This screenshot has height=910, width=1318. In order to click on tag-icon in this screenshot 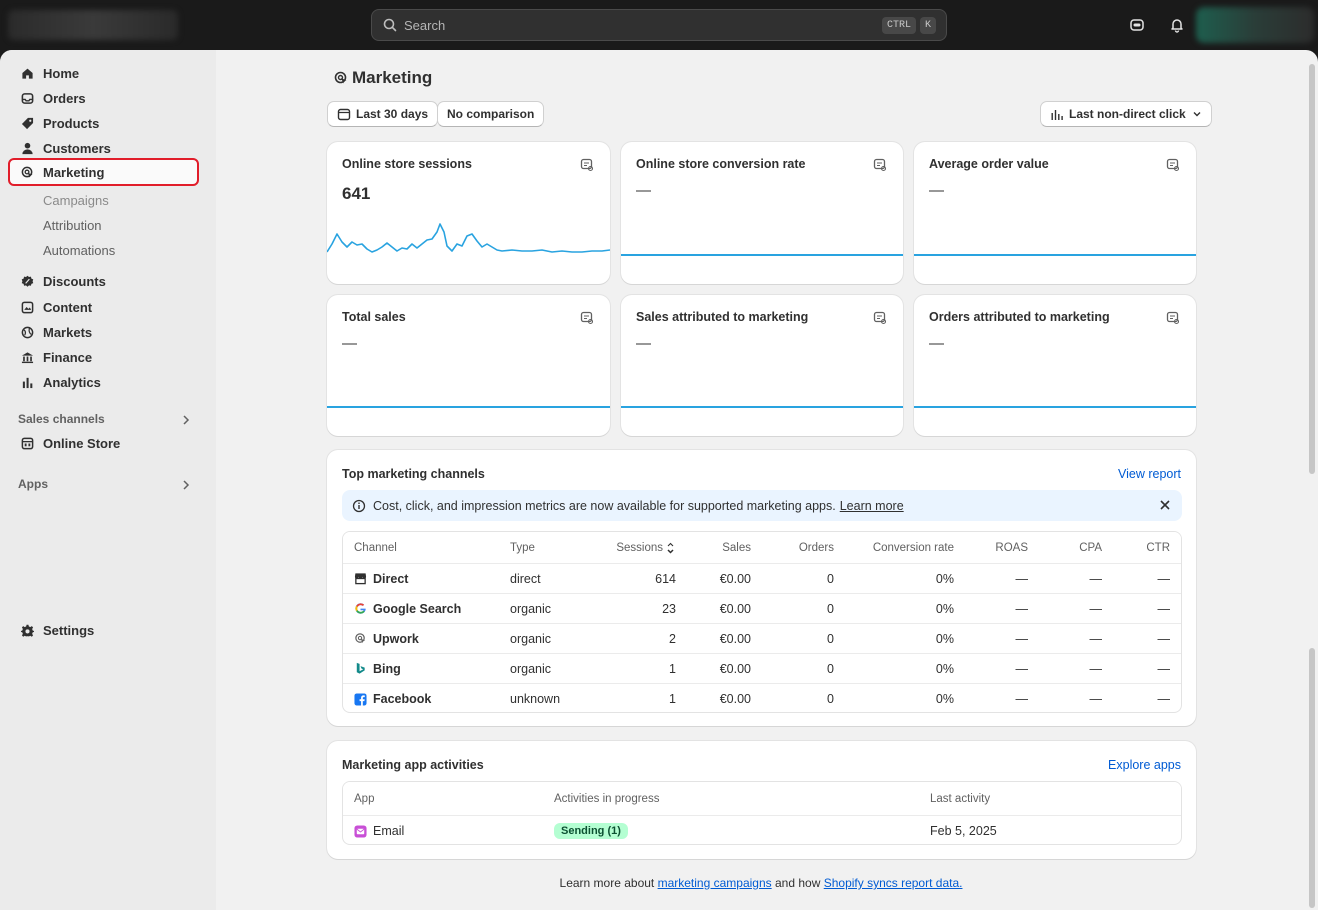, I will do `click(27, 124)`.